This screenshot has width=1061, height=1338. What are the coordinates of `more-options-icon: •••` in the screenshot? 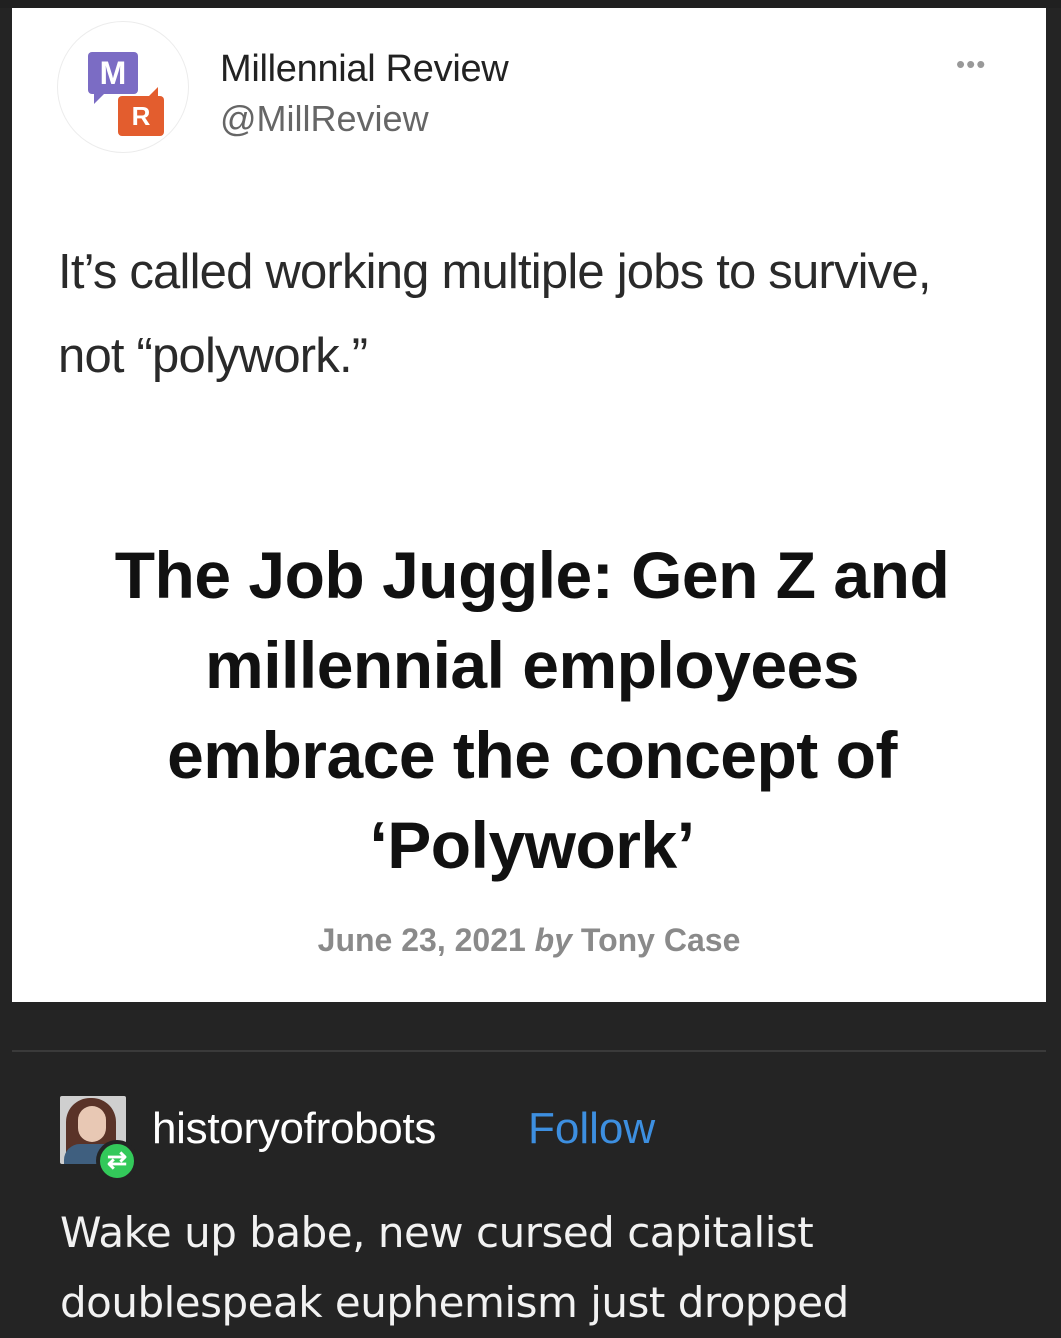 It's located at (976, 64).